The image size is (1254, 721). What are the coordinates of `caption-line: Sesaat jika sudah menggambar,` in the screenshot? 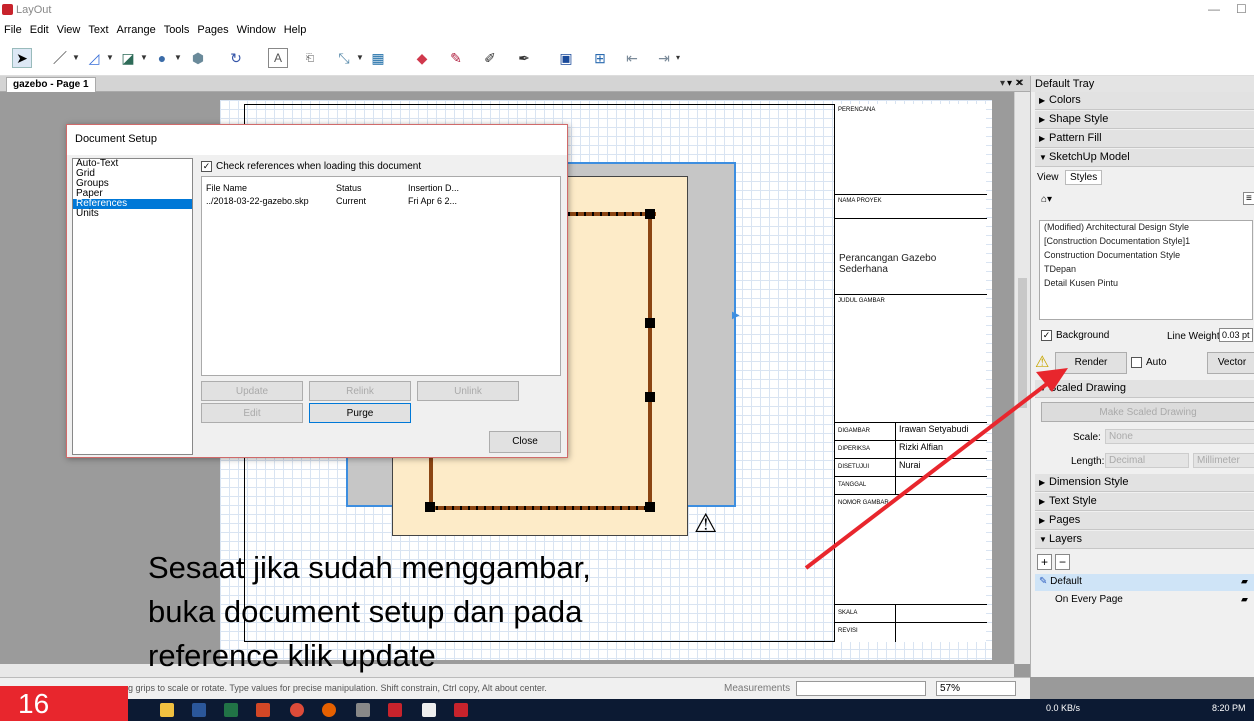 It's located at (369, 567).